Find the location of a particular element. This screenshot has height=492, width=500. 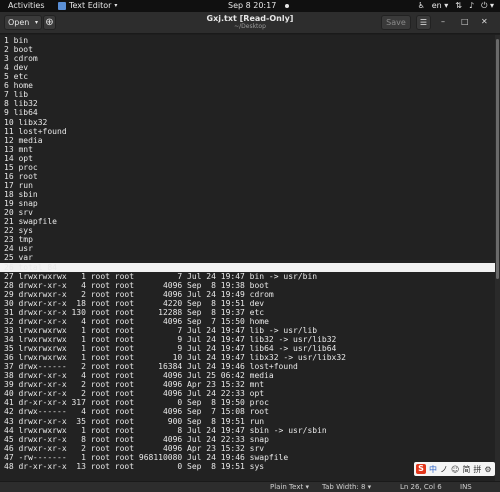

editor-line: 12 media is located at coordinates (23, 140).